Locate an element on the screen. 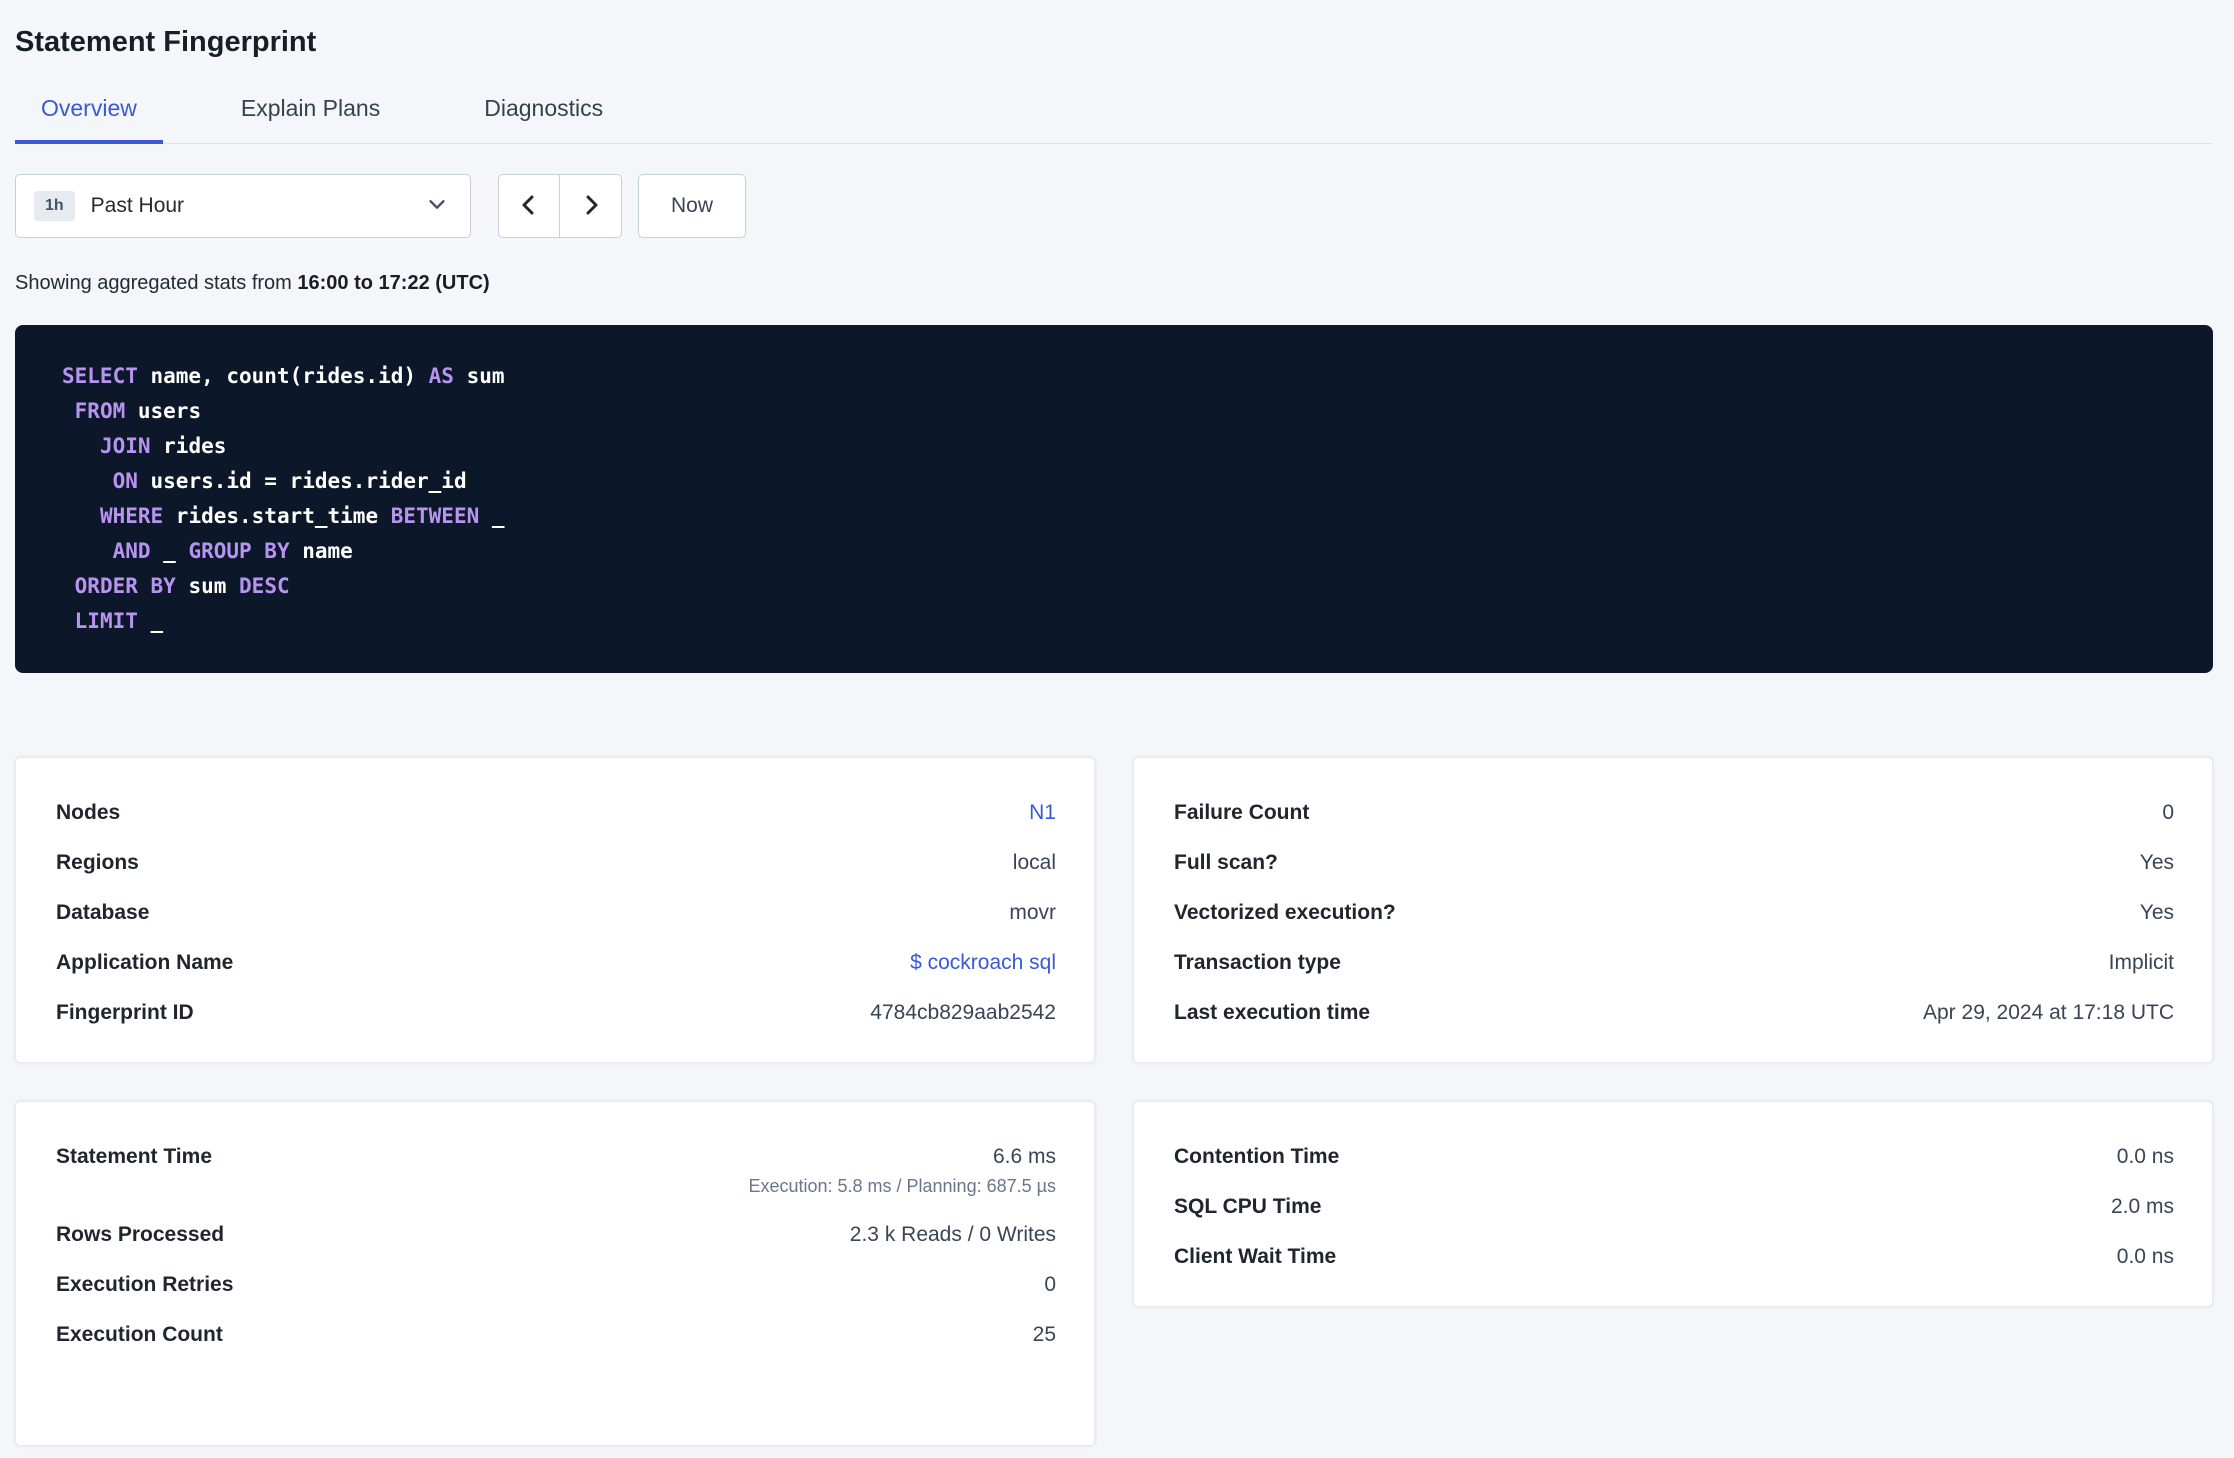  sql-token: name is located at coordinates (321, 551).